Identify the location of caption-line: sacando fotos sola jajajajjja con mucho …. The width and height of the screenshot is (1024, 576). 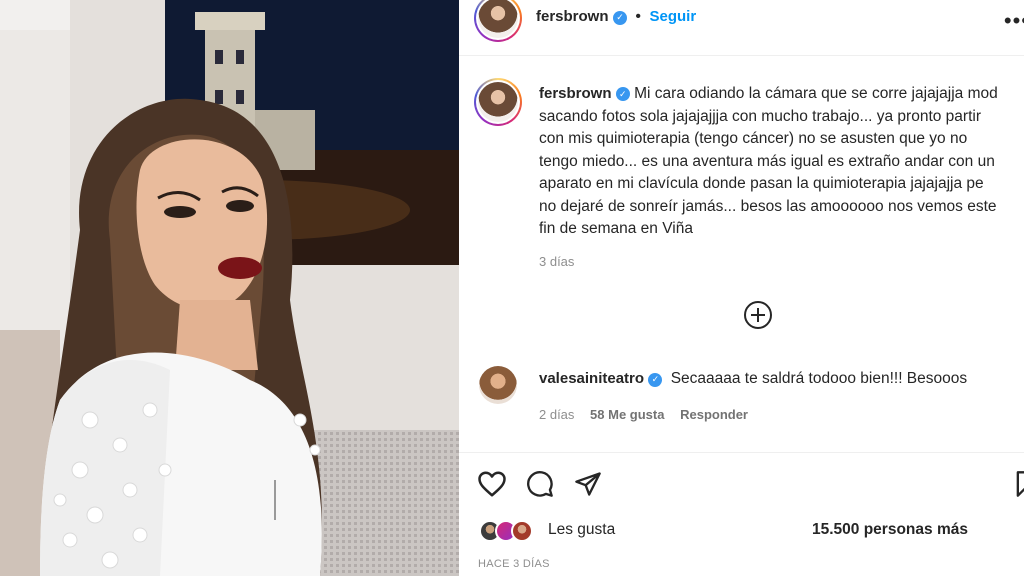
(760, 116).